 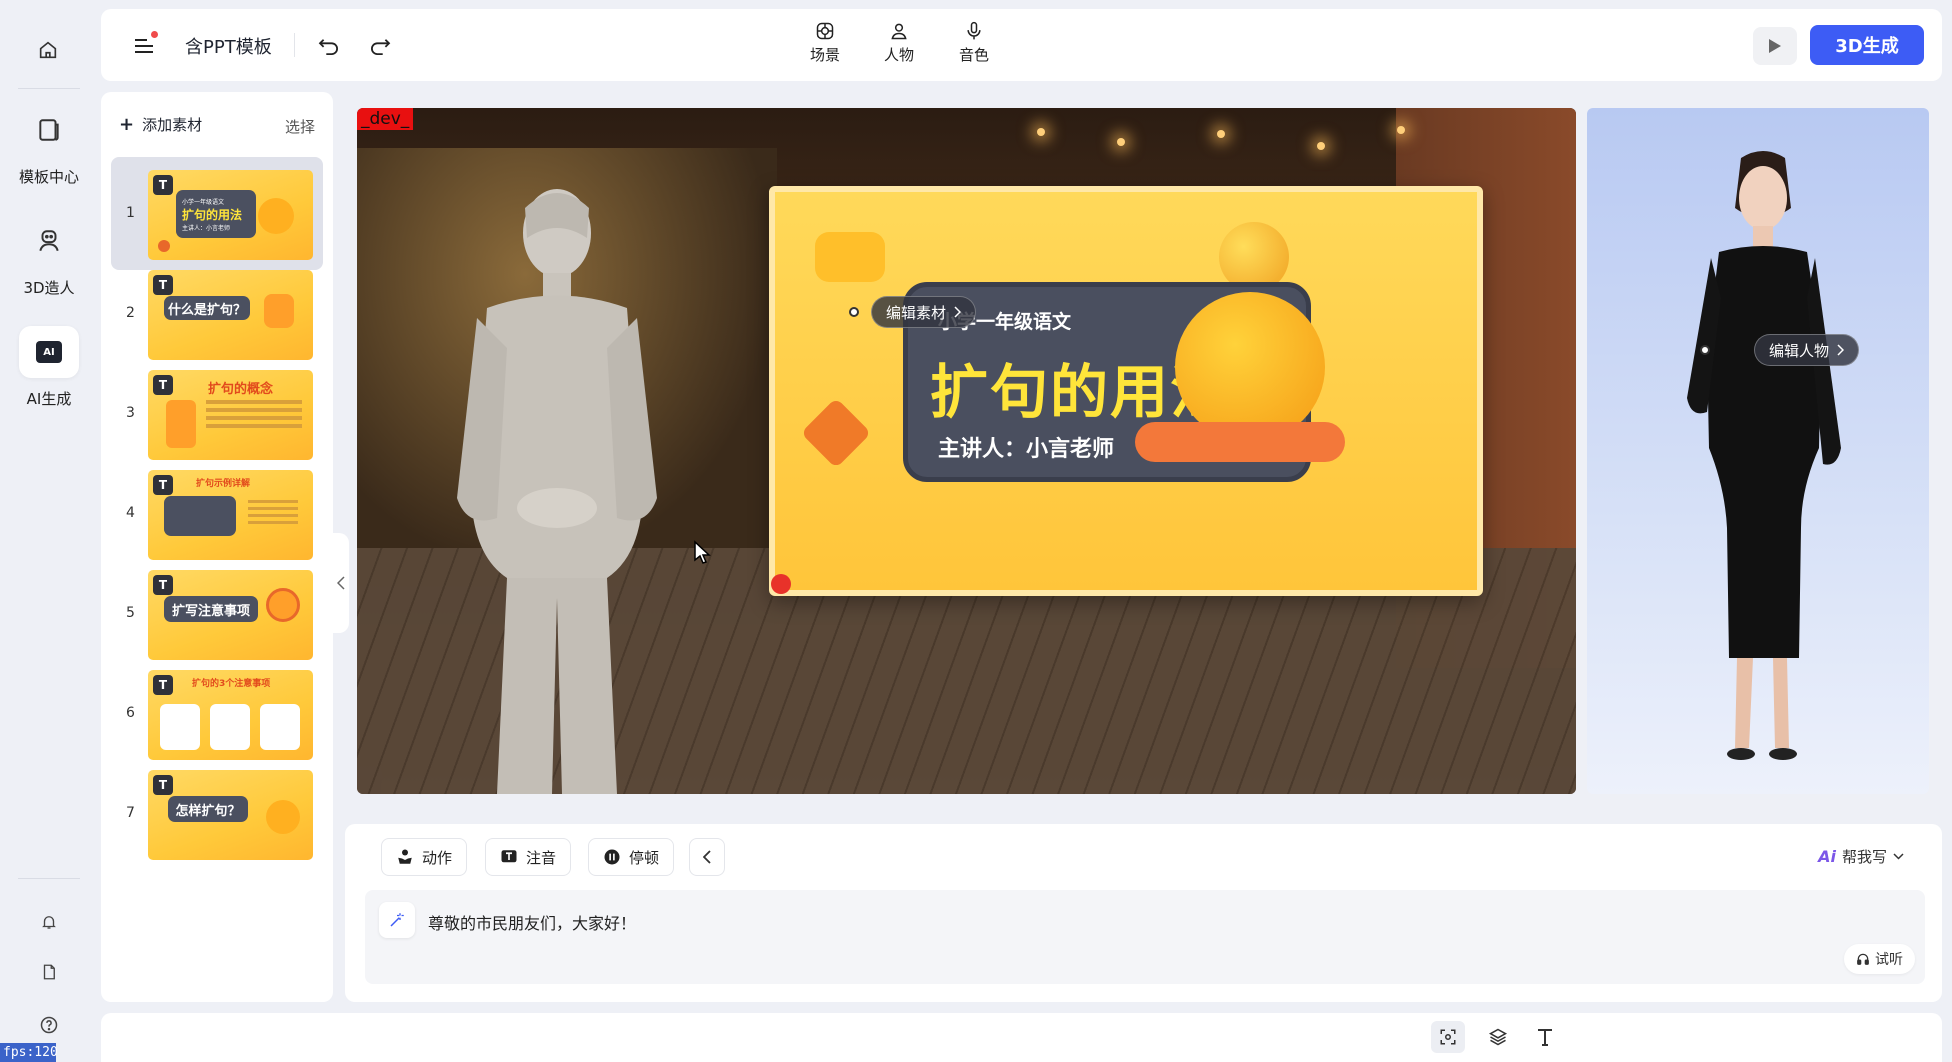 What do you see at coordinates (230, 715) in the screenshot?
I see `slide-thumbnail: T 扩句的3个注意事项` at bounding box center [230, 715].